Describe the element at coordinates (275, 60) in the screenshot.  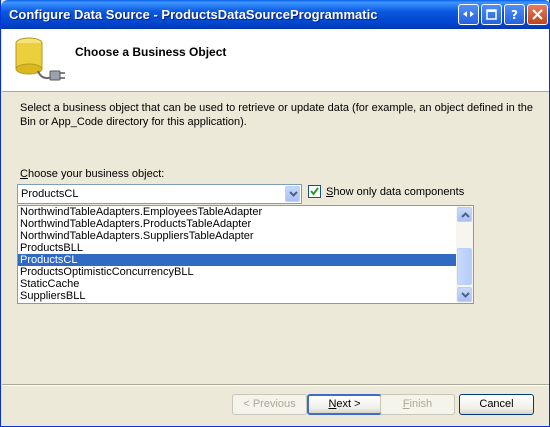
I see `wizard-header: Choose a Business Object` at that location.